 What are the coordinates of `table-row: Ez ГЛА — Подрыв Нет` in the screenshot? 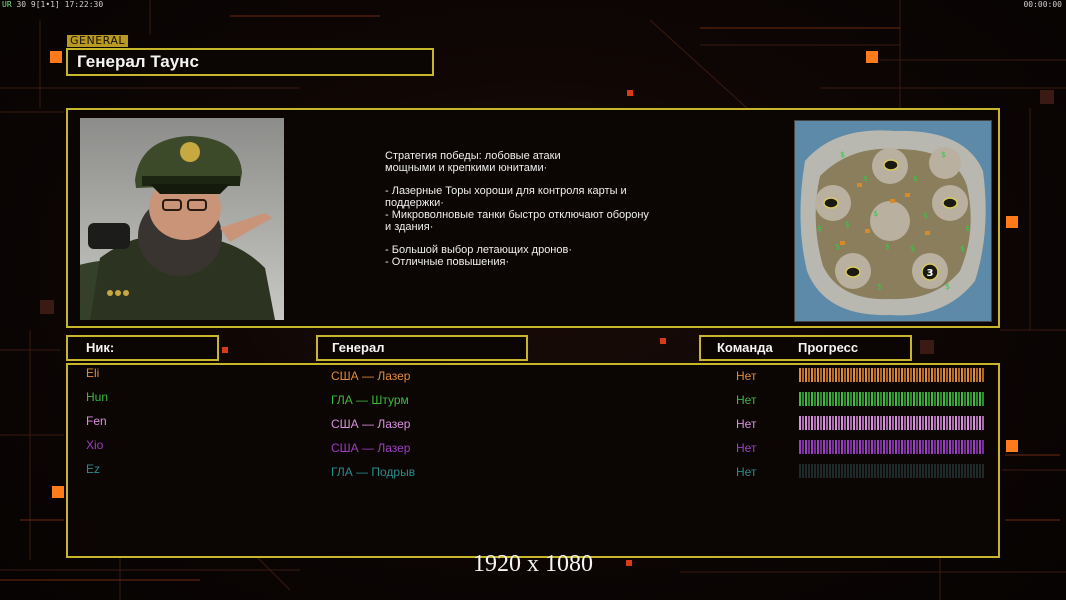 It's located at (533, 474).